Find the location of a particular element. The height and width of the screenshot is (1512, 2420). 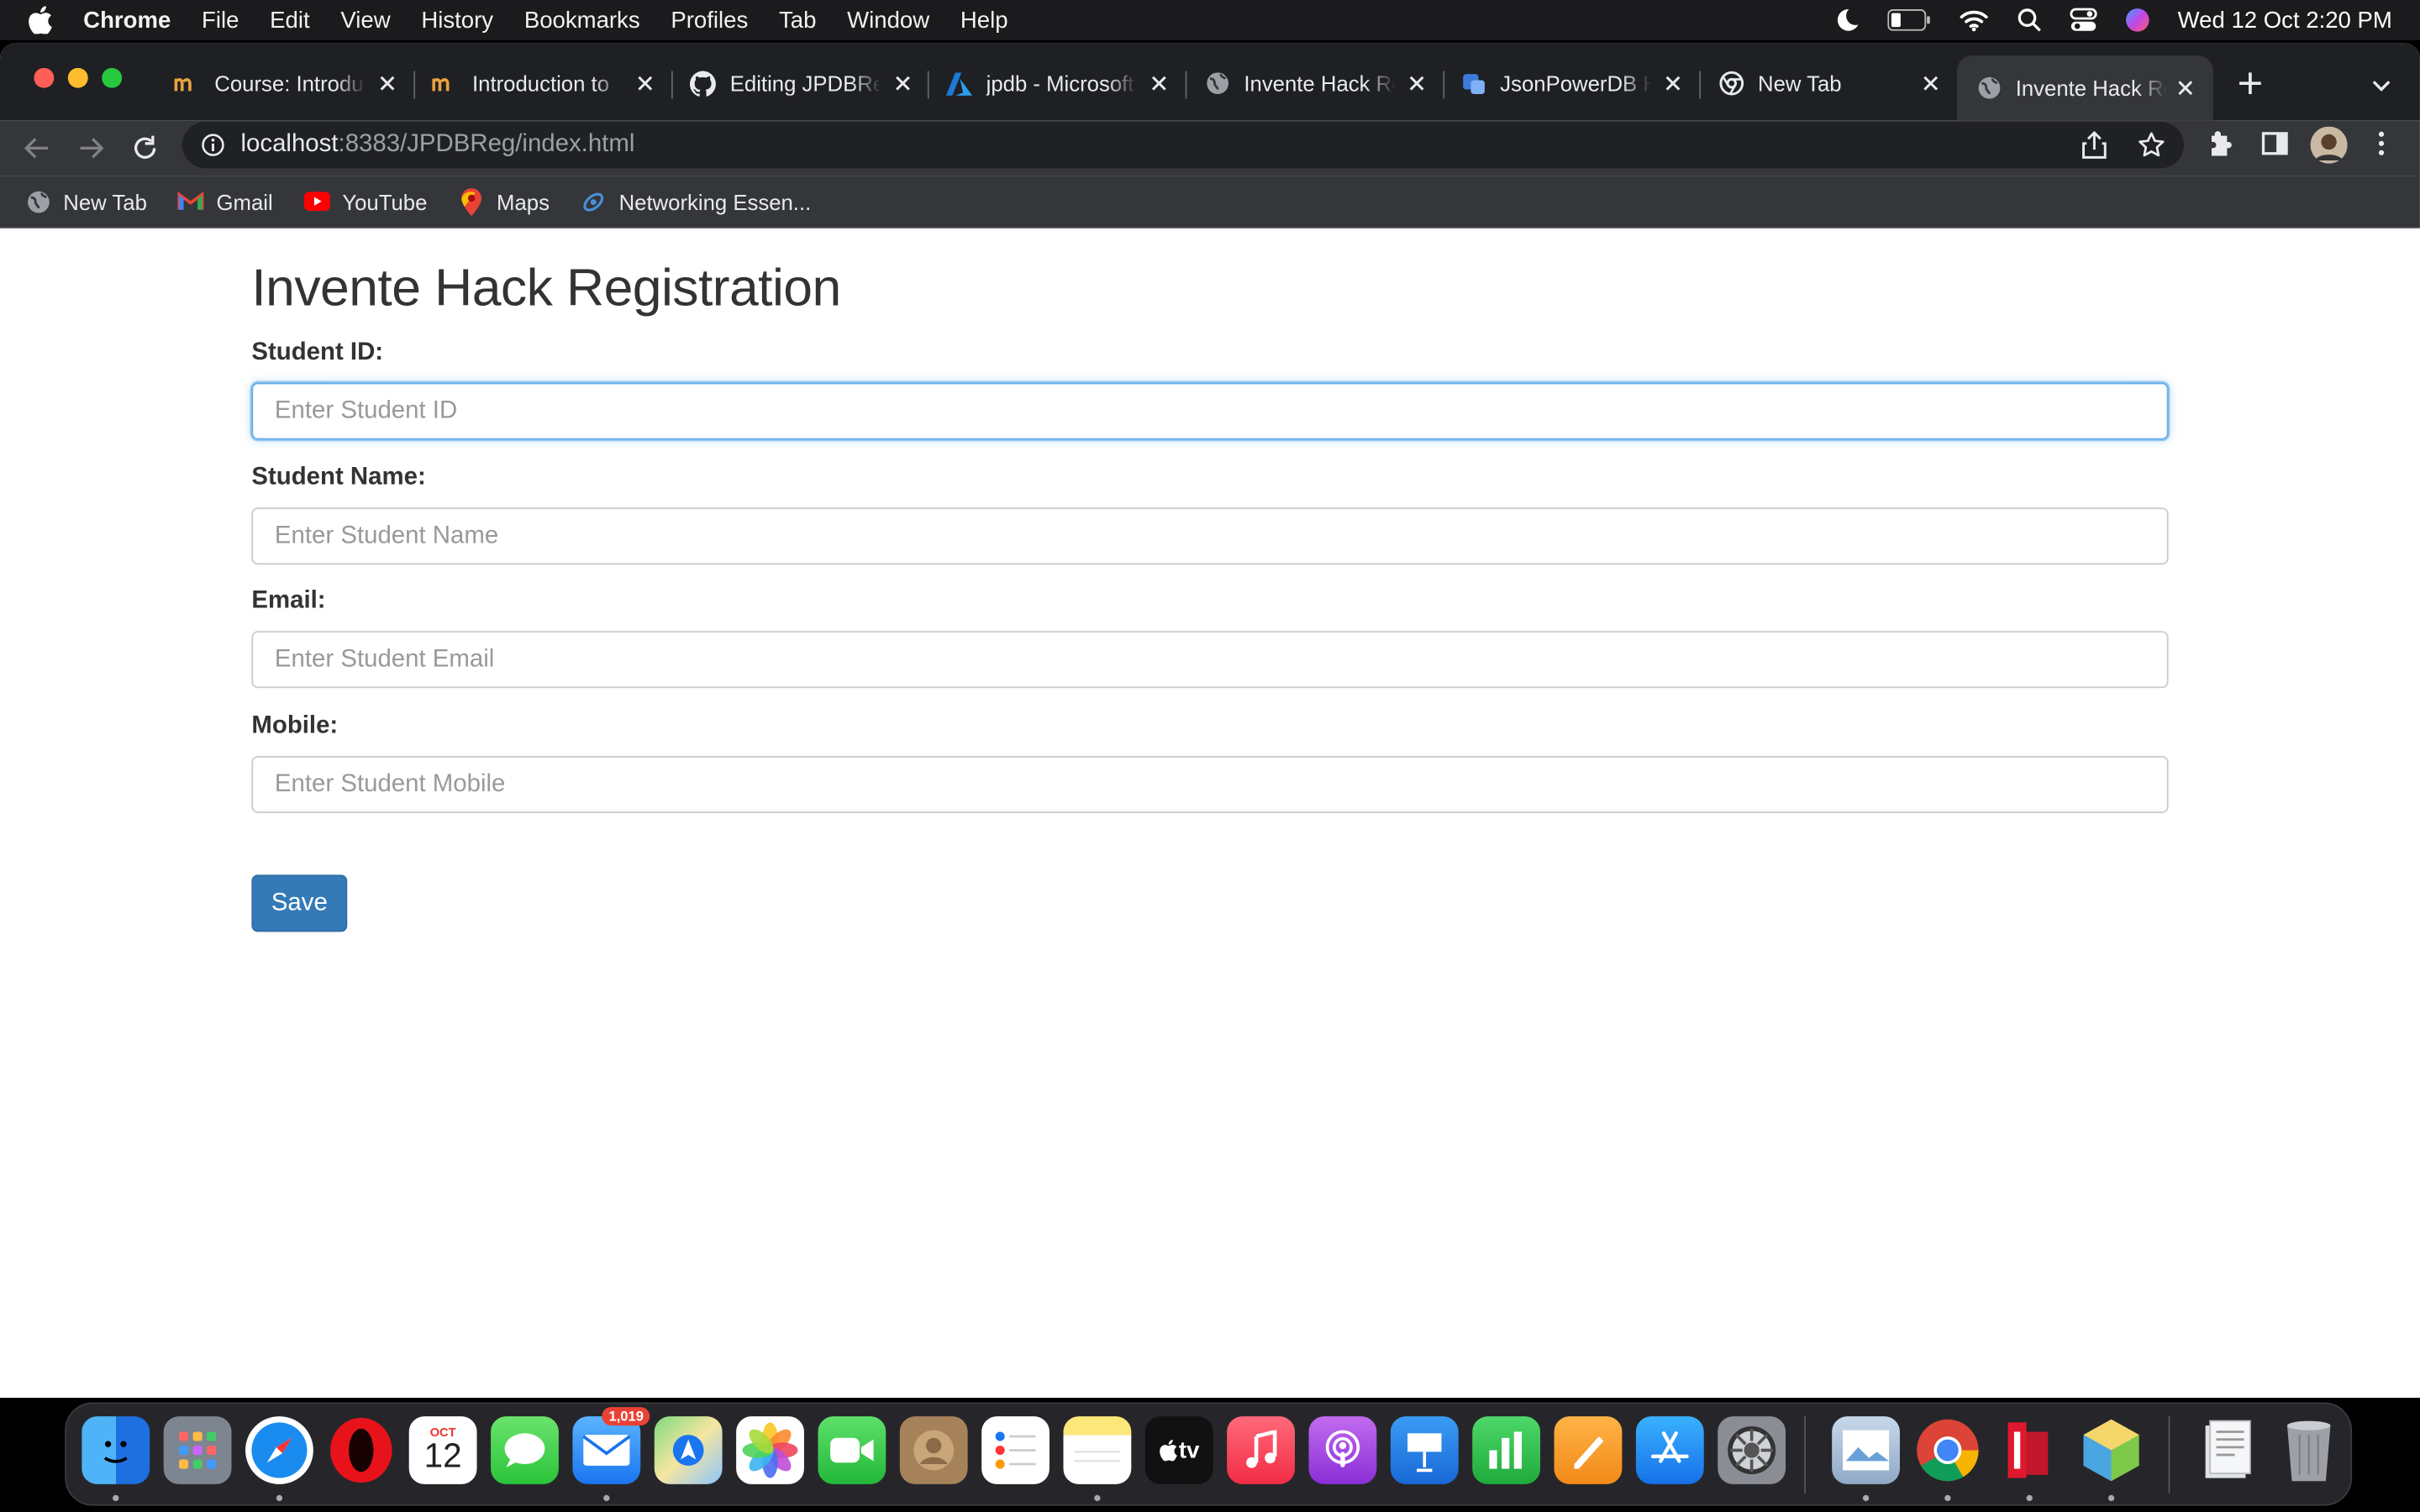

messages-icon is located at coordinates (525, 1450).